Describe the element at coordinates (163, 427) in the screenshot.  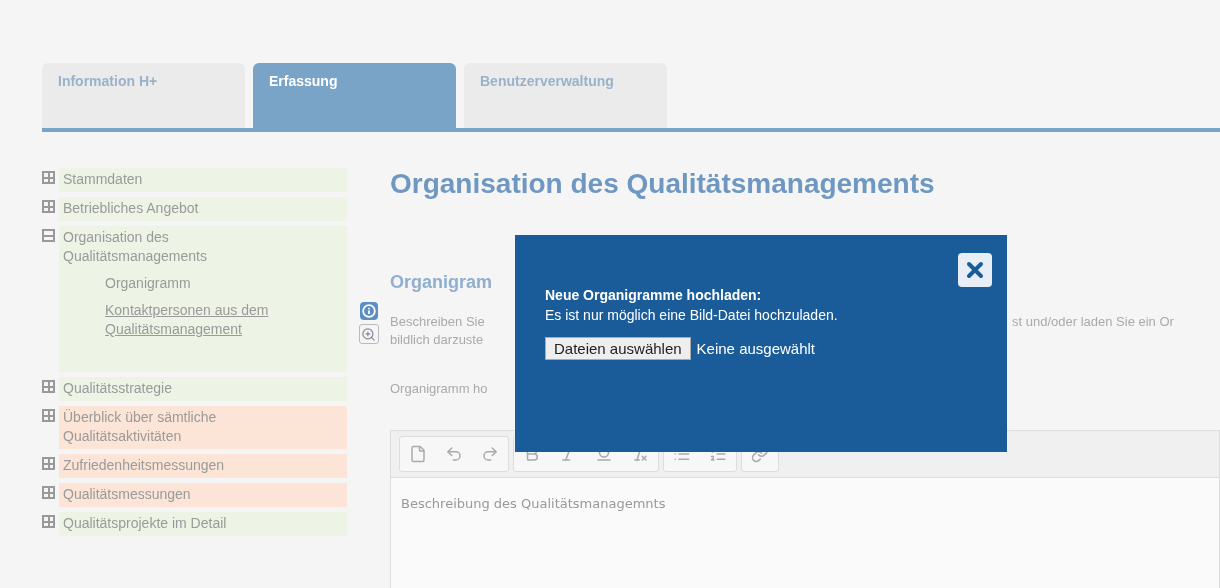
I see `sidebar-item-label: Überblick über sämtliche Qualitätsaktivitäten` at that location.